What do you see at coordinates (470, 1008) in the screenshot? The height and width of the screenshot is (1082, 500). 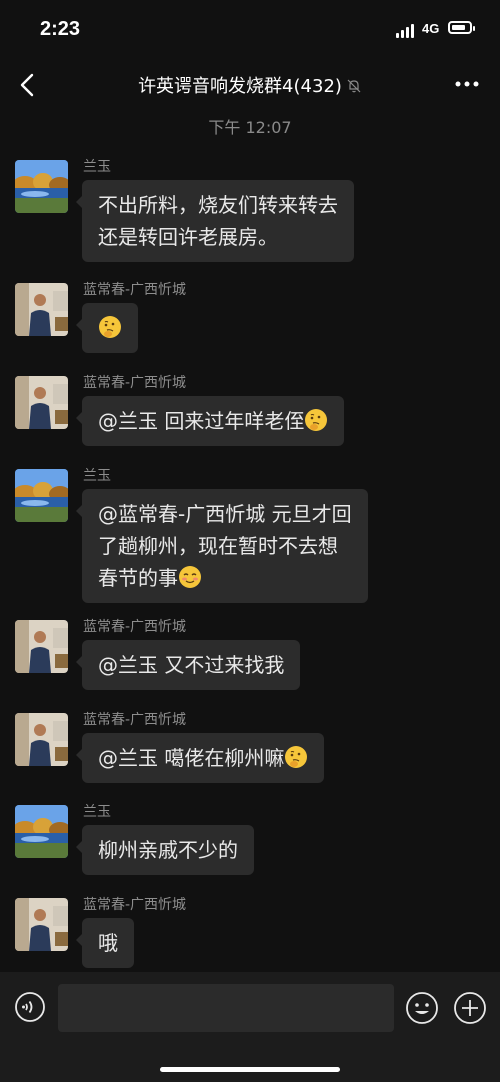 I see `plus-icon` at bounding box center [470, 1008].